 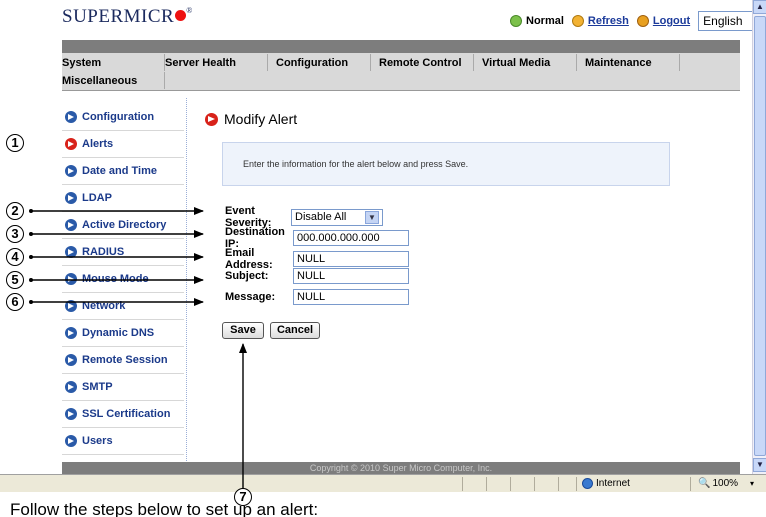 I want to click on zoom-level: 100%, so click(x=725, y=483).